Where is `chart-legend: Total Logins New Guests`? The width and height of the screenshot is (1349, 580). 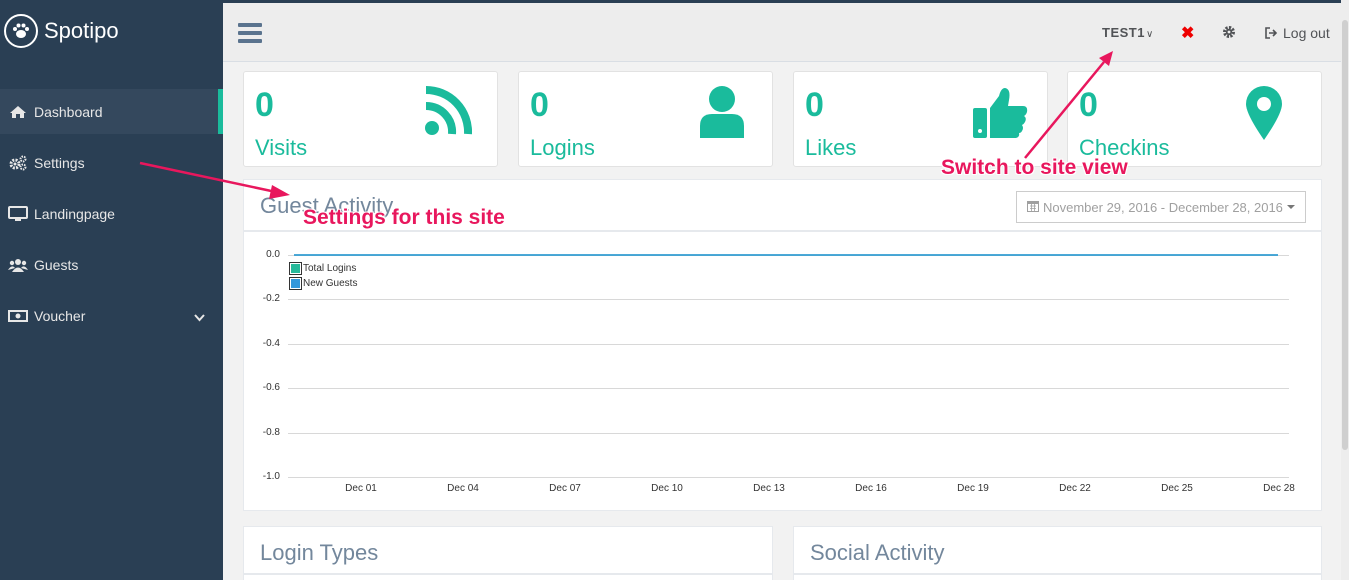
chart-legend: Total Logins New Guests is located at coordinates (323, 276).